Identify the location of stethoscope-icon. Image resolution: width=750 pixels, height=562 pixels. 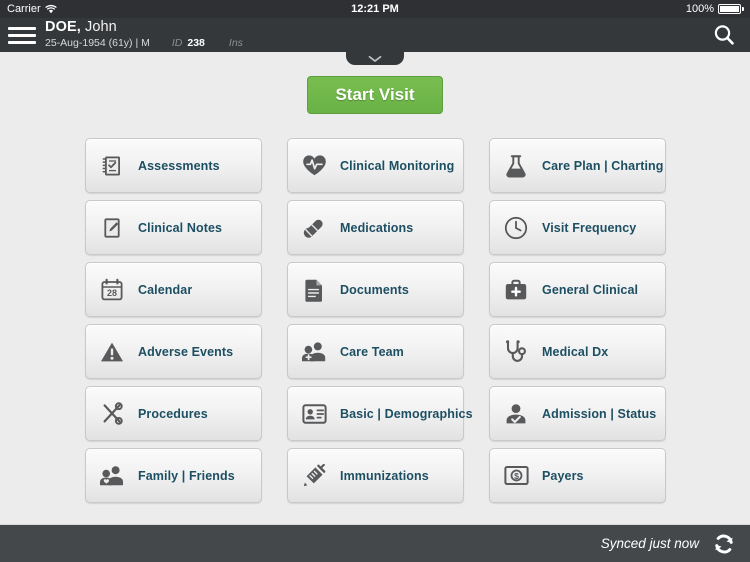
(516, 352).